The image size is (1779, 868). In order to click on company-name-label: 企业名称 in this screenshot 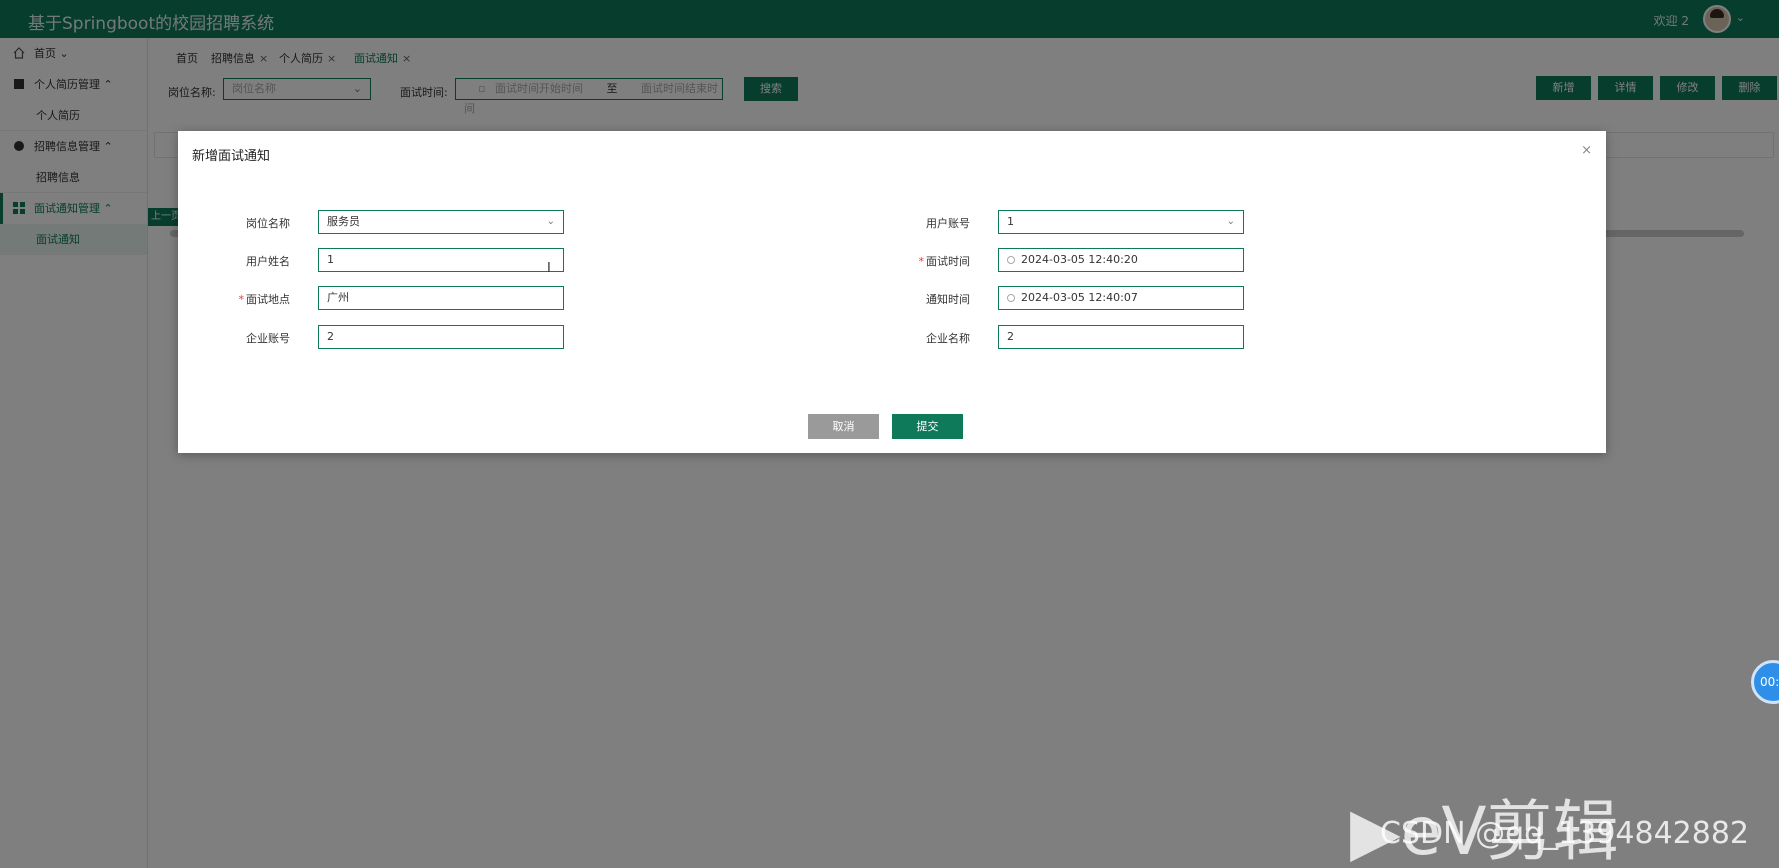, I will do `click(948, 338)`.